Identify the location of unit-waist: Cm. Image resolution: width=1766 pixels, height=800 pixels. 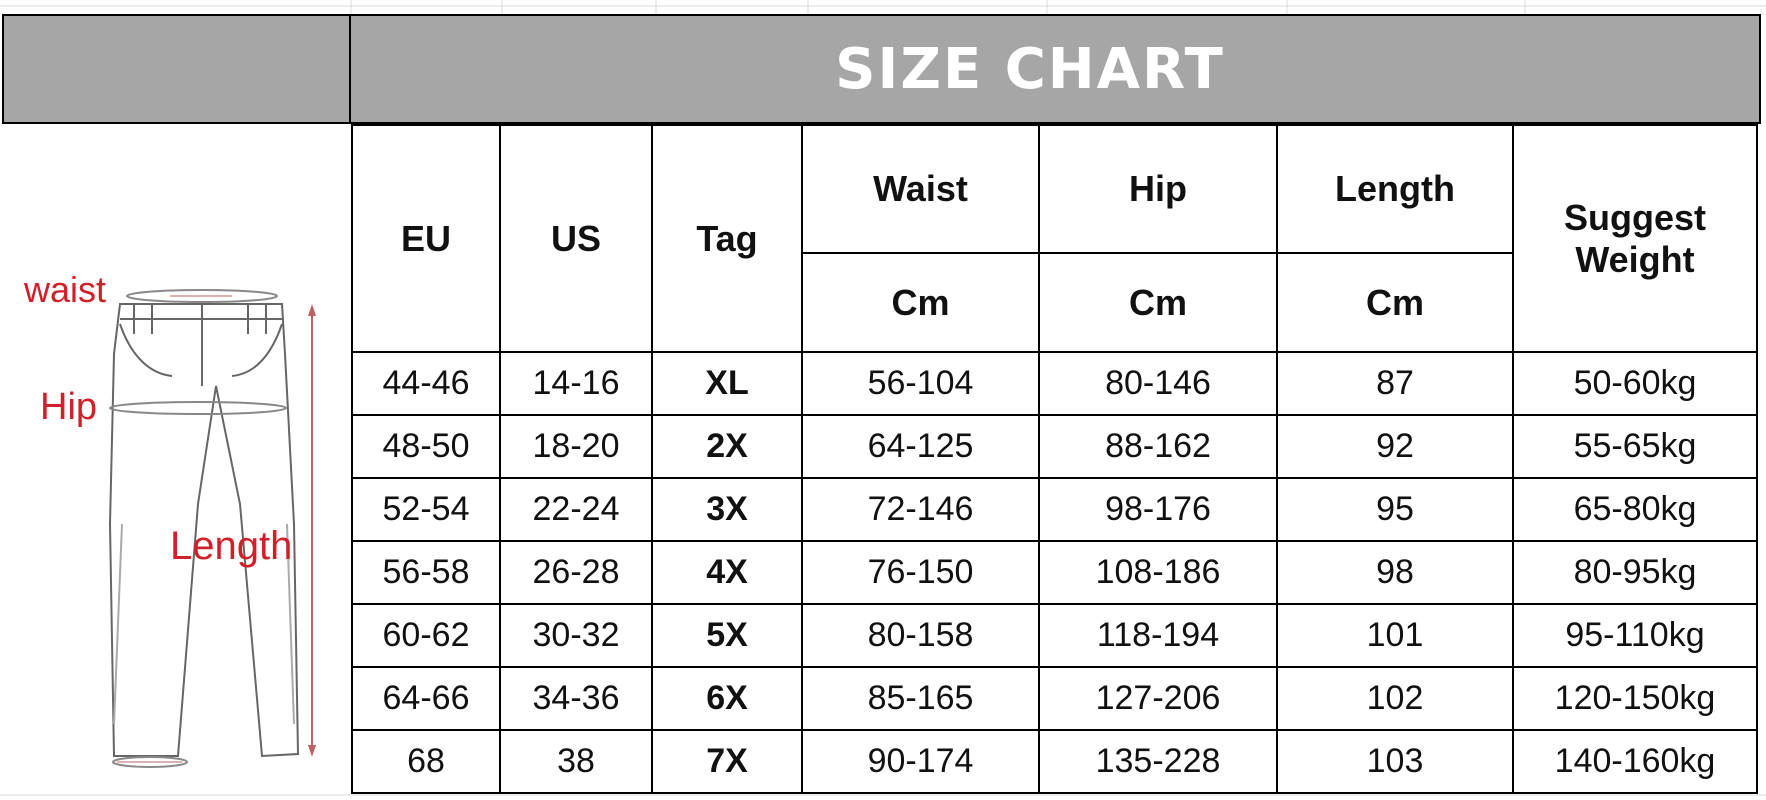
(920, 302).